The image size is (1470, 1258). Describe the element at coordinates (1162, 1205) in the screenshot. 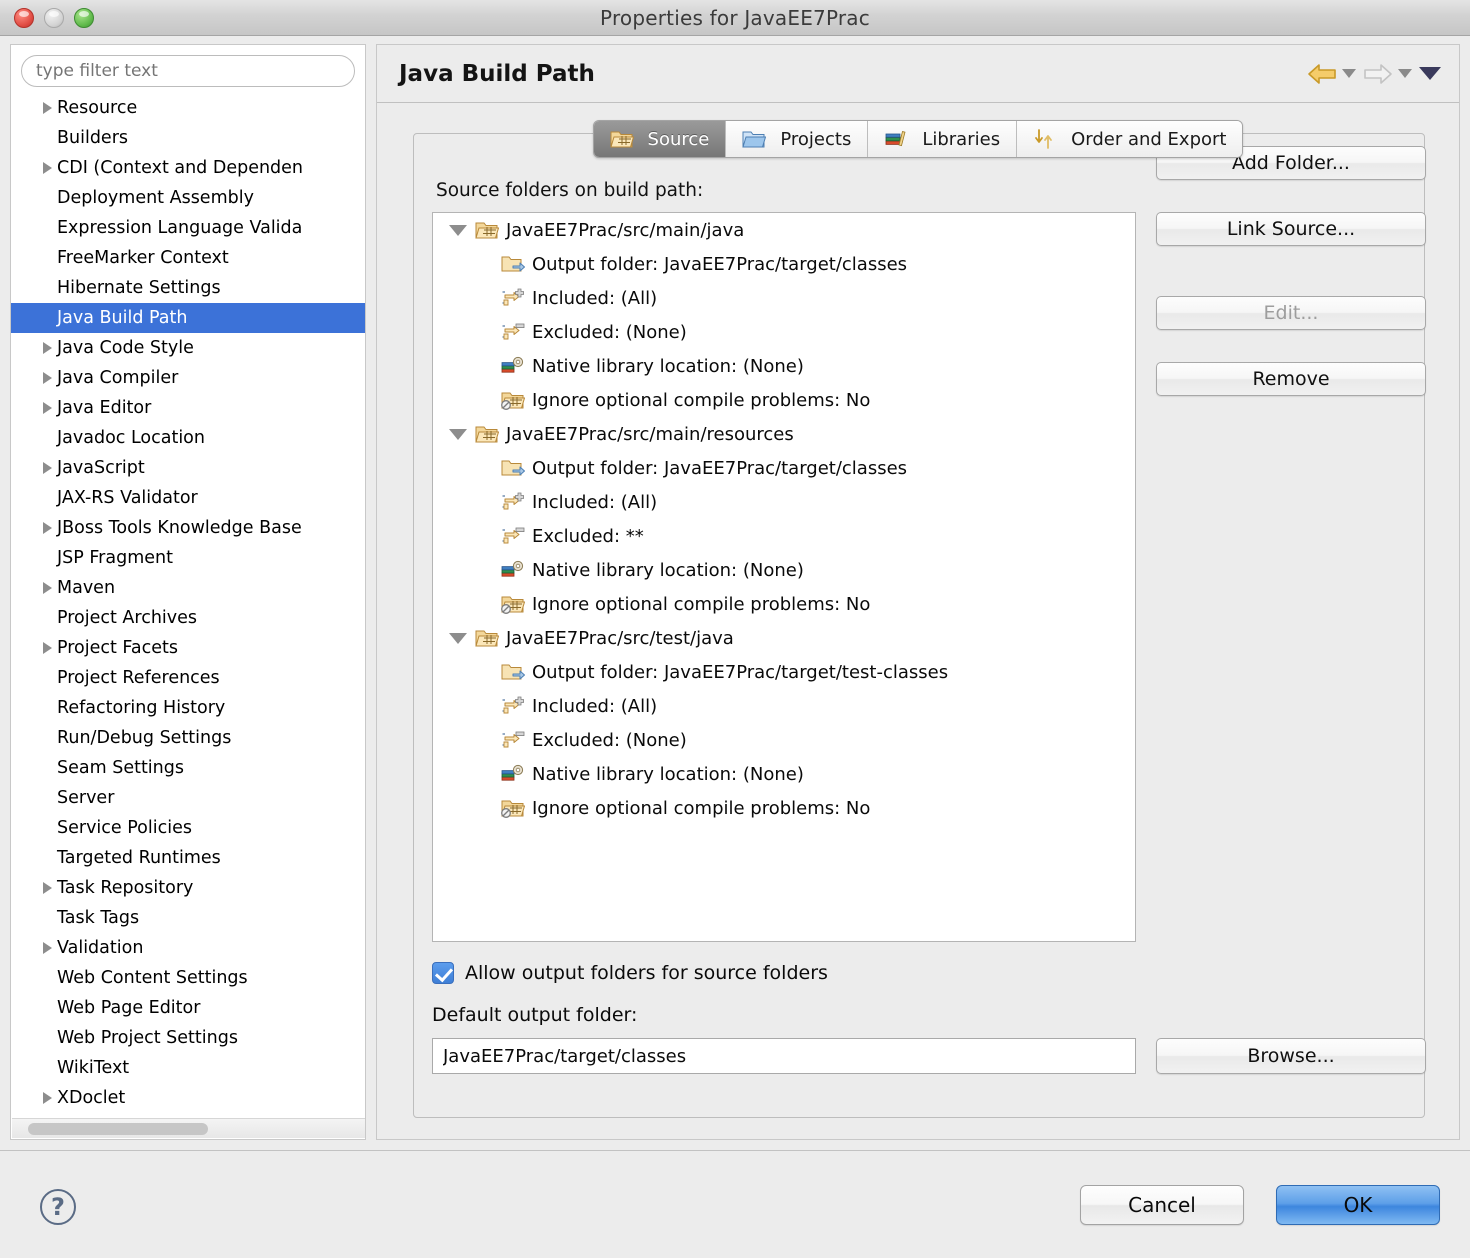

I see `cancel-button: Cancel` at that location.